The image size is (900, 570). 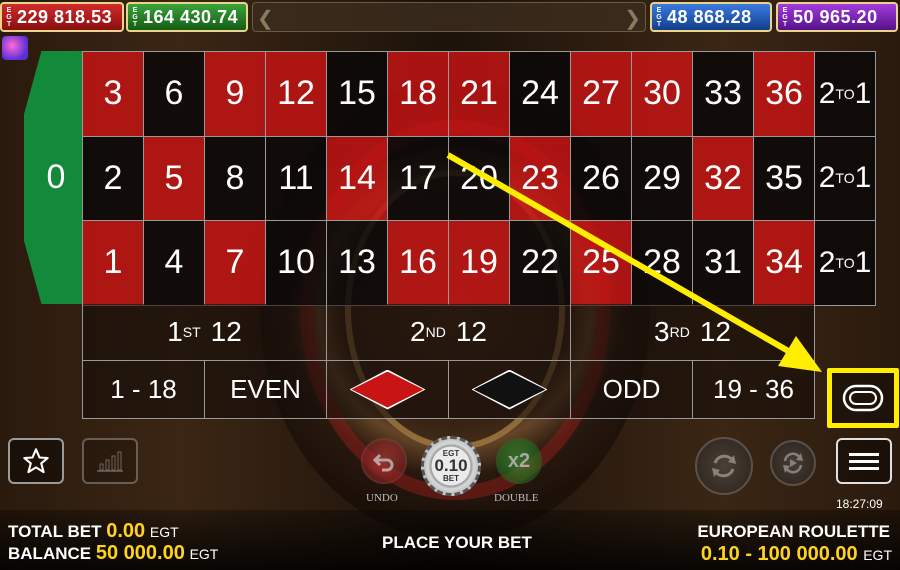 I want to click on jackpot-value: 48 868.28, so click(x=709, y=16).